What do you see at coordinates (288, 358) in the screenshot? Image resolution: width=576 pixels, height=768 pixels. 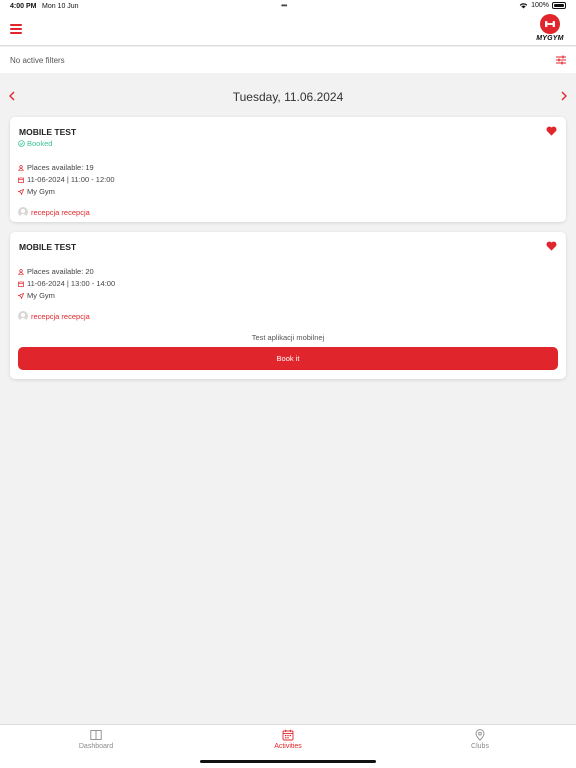 I see `book-it-button: Book it` at bounding box center [288, 358].